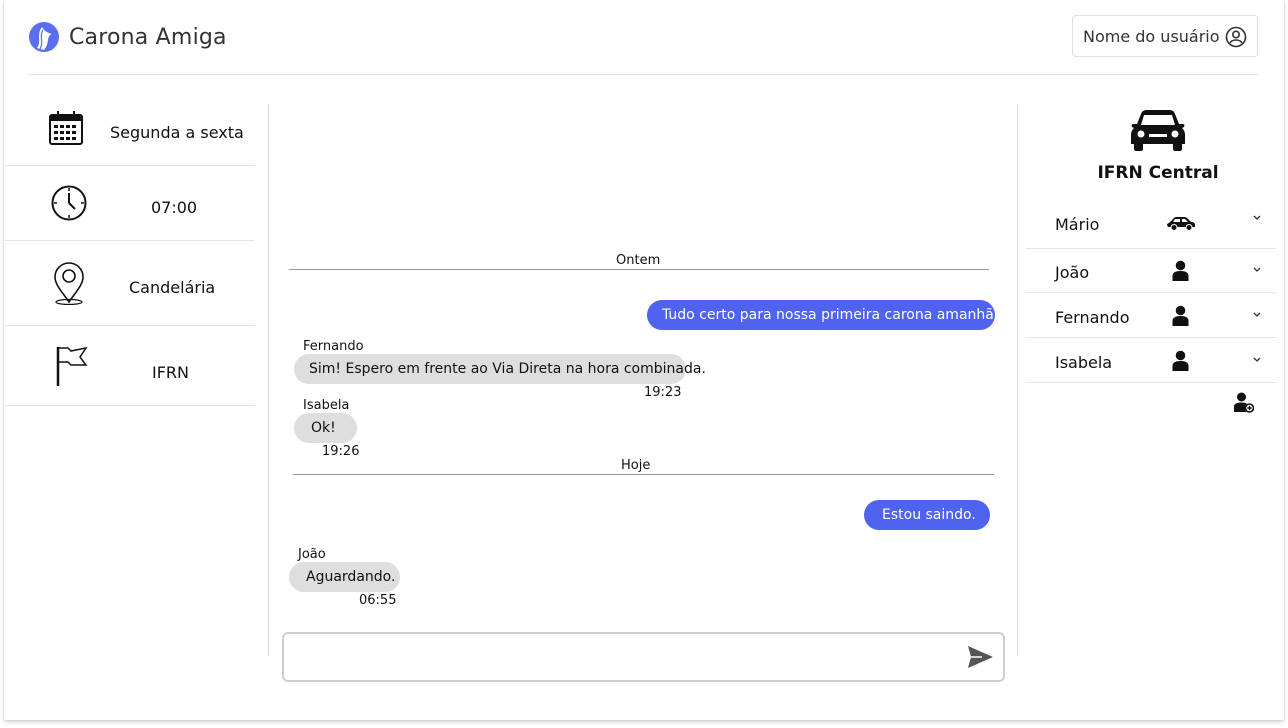 The width and height of the screenshot is (1288, 728). I want to click on user-menu-button: Nome do usuário, so click(1165, 36).